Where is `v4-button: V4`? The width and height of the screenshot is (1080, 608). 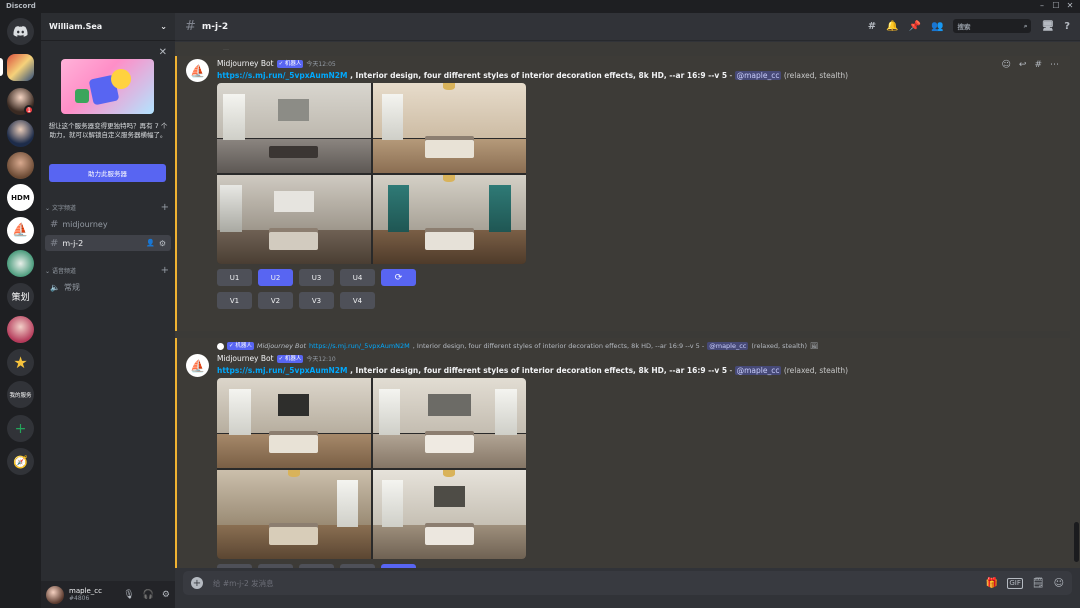 v4-button: V4 is located at coordinates (357, 300).